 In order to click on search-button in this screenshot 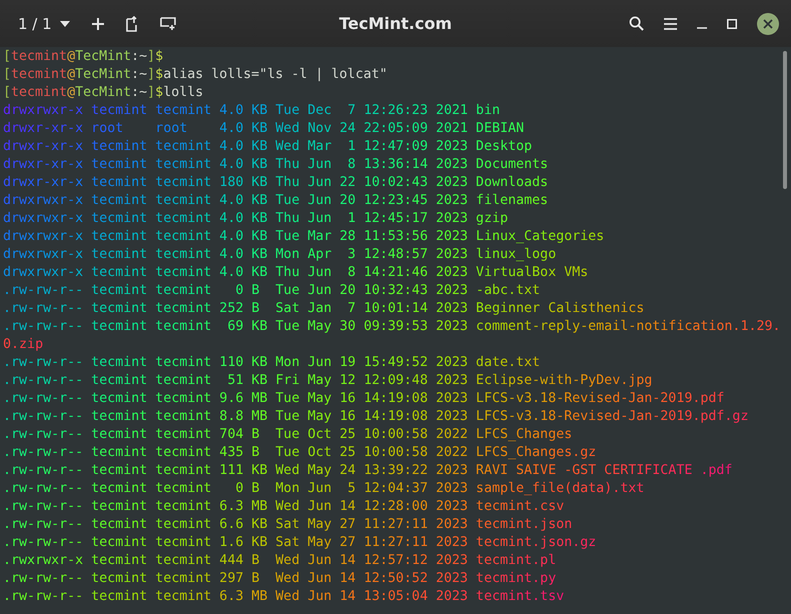, I will do `click(636, 23)`.